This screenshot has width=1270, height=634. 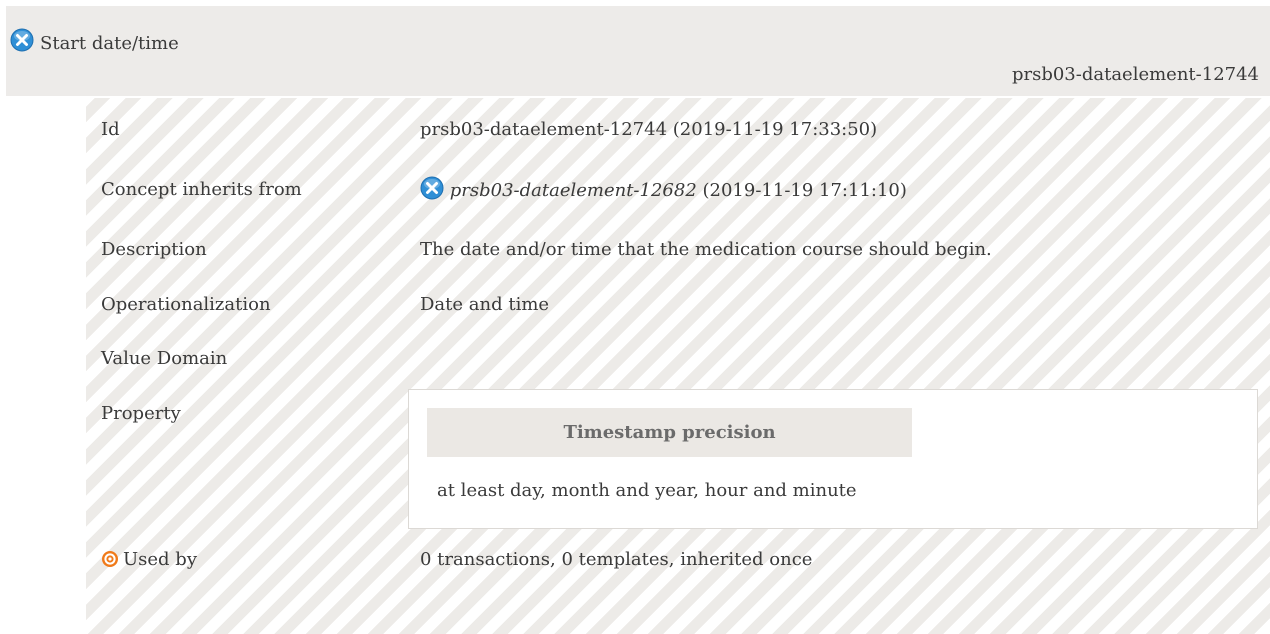 What do you see at coordinates (1135, 74) in the screenshot?
I see `concept-id: prsb03-dataelement-12744` at bounding box center [1135, 74].